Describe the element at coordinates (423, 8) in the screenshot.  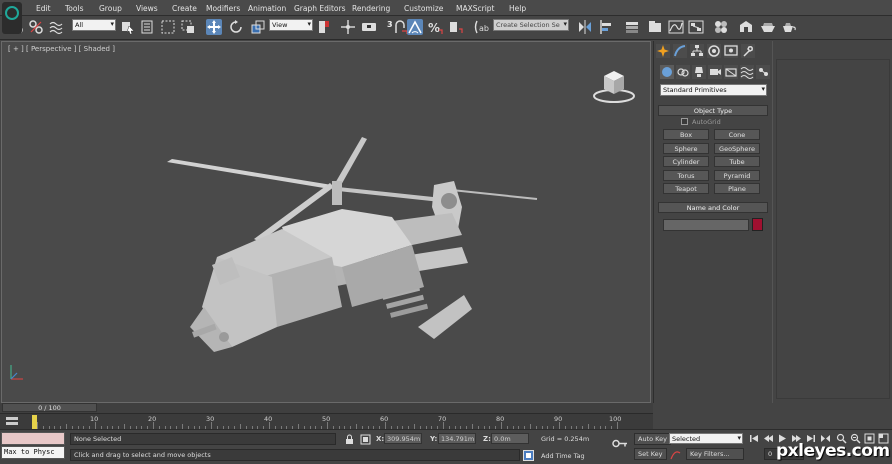
I see `menu-customize: Customize` at that location.